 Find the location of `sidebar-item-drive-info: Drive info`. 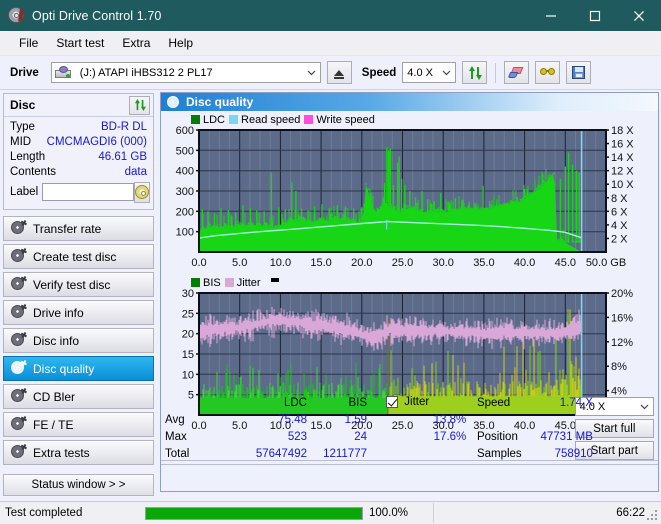

sidebar-item-drive-info: Drive info is located at coordinates (78, 312).